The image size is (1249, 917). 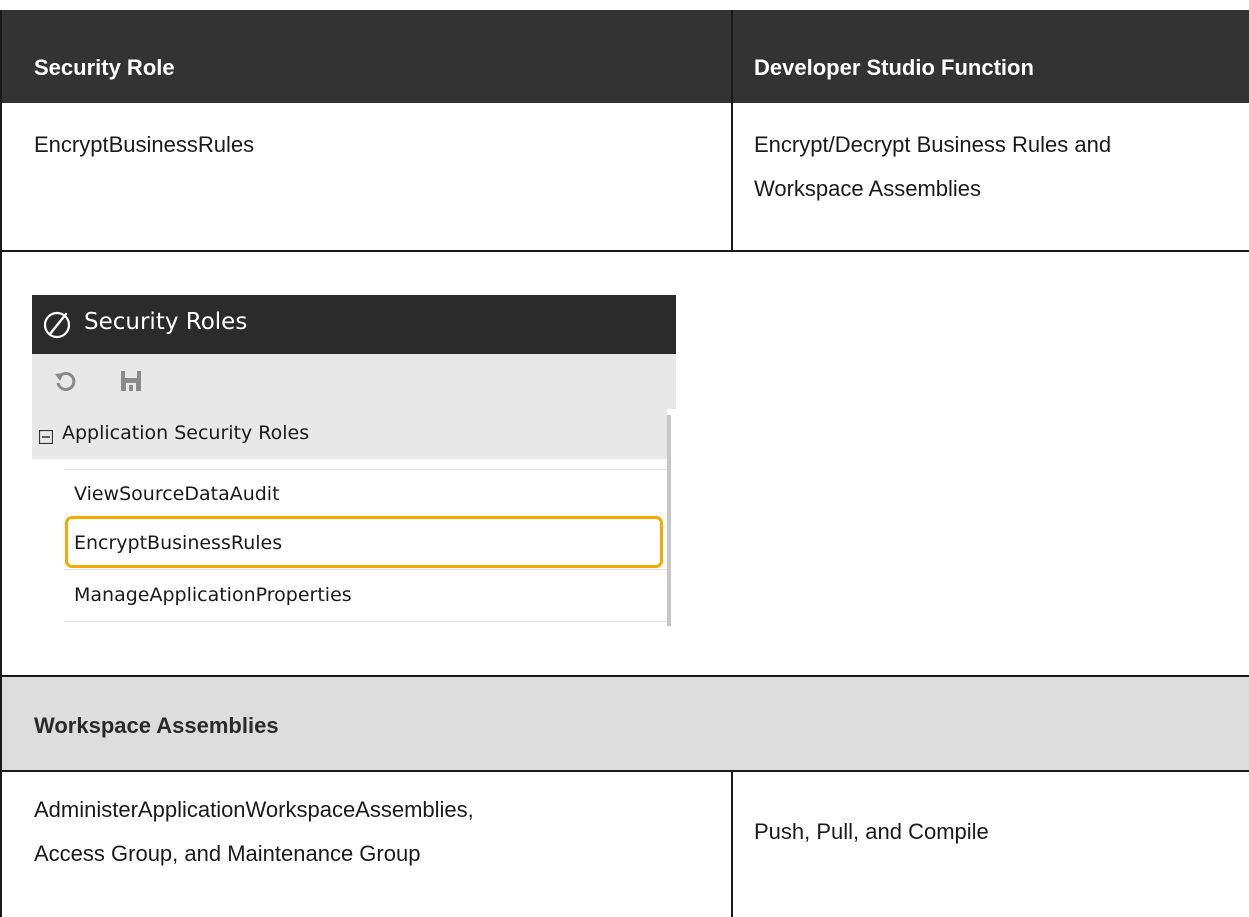 I want to click on collapse-icon, so click(x=46, y=438).